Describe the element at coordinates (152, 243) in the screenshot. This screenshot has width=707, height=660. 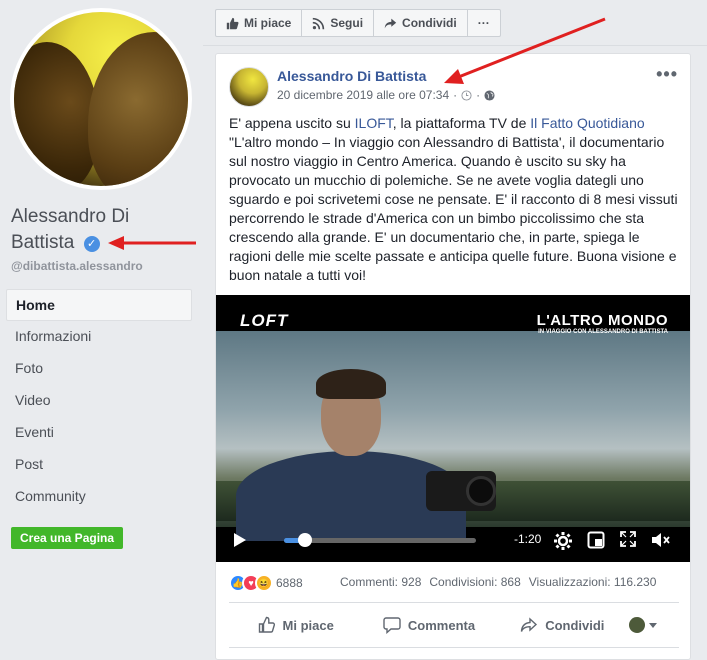
I see `annotation-arrow-left` at that location.